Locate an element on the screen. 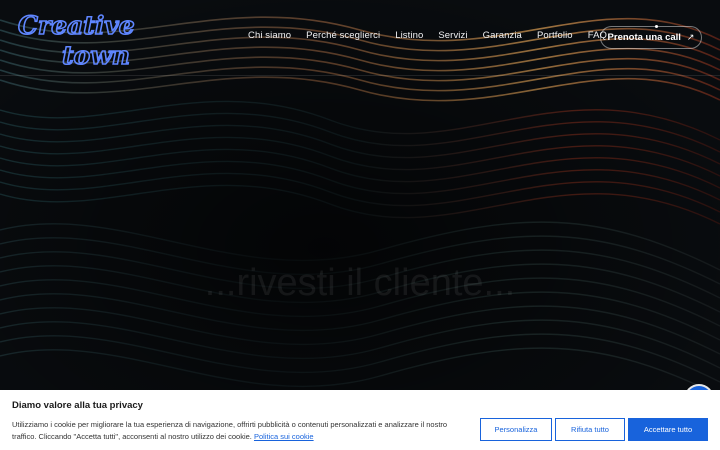 This screenshot has height=450, width=720. nav-item-listino: Listino is located at coordinates (409, 35).